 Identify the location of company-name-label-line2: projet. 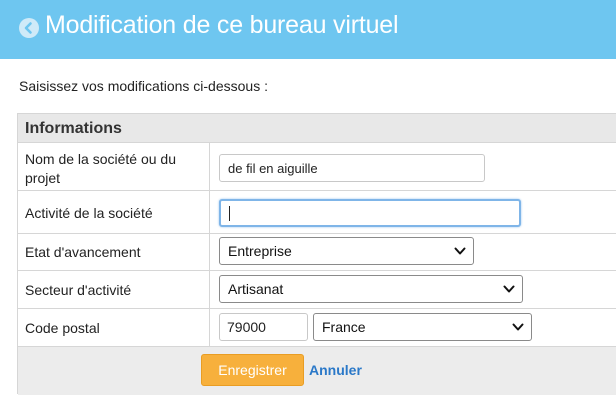
(43, 178).